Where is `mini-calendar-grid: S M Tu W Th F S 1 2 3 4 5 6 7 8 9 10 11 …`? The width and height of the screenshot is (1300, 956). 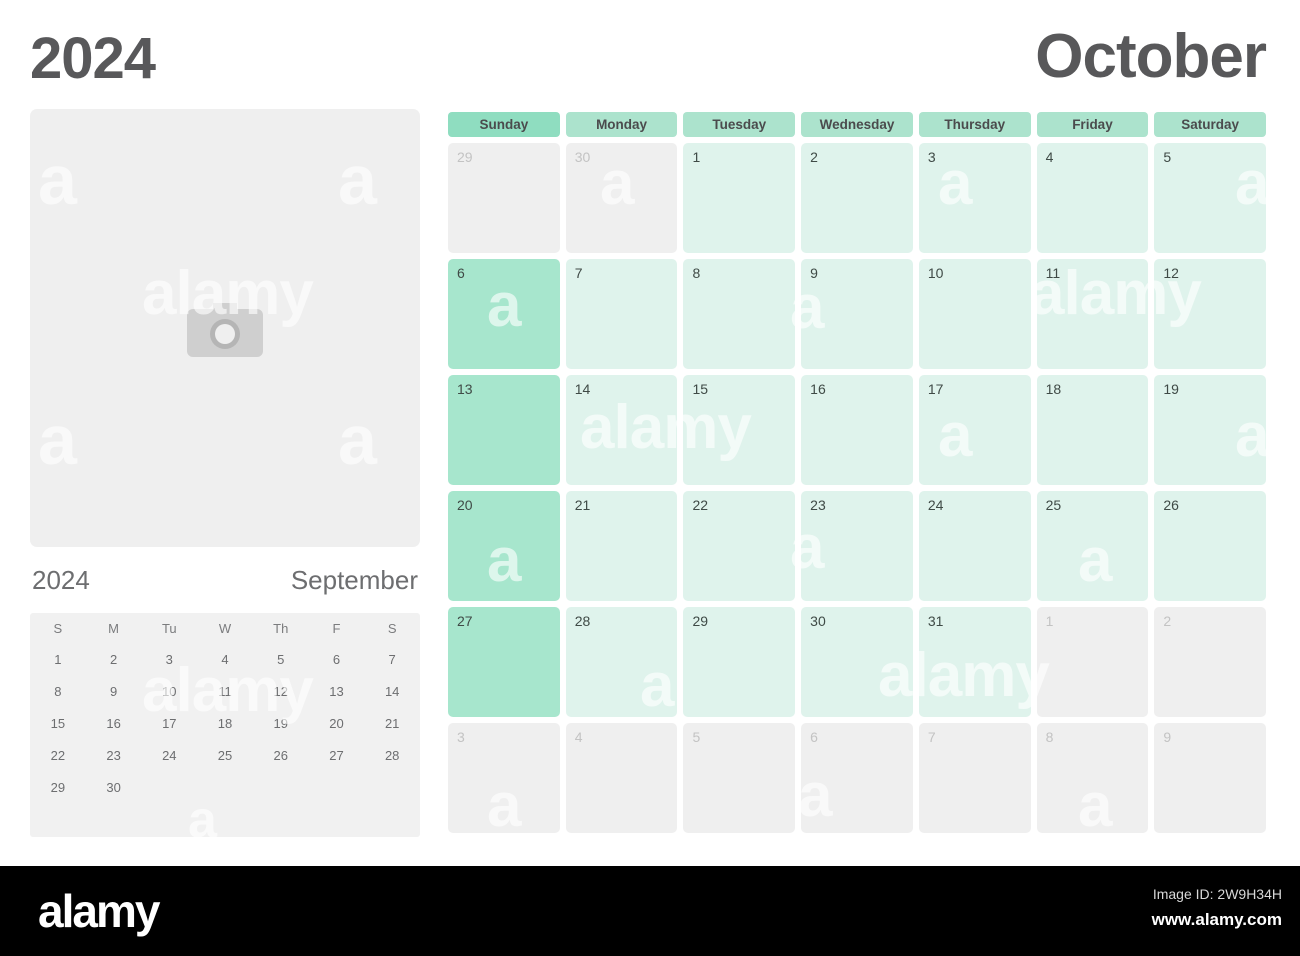
mini-calendar-grid: S M Tu W Th F S 1 2 3 4 5 6 7 8 9 10 11 … is located at coordinates (225, 725).